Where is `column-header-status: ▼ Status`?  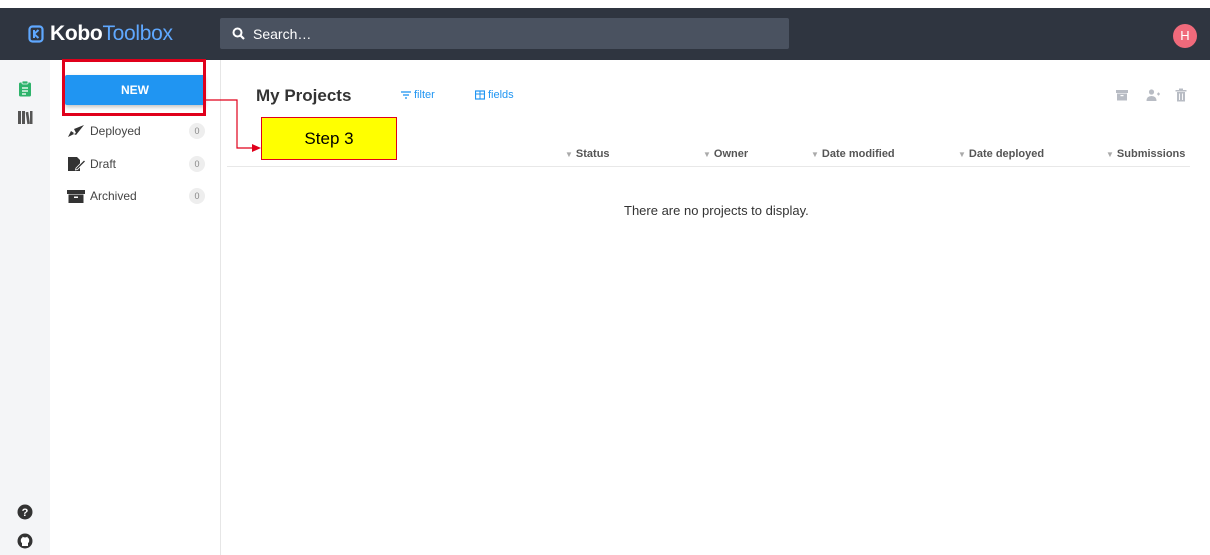 column-header-status: ▼ Status is located at coordinates (587, 154).